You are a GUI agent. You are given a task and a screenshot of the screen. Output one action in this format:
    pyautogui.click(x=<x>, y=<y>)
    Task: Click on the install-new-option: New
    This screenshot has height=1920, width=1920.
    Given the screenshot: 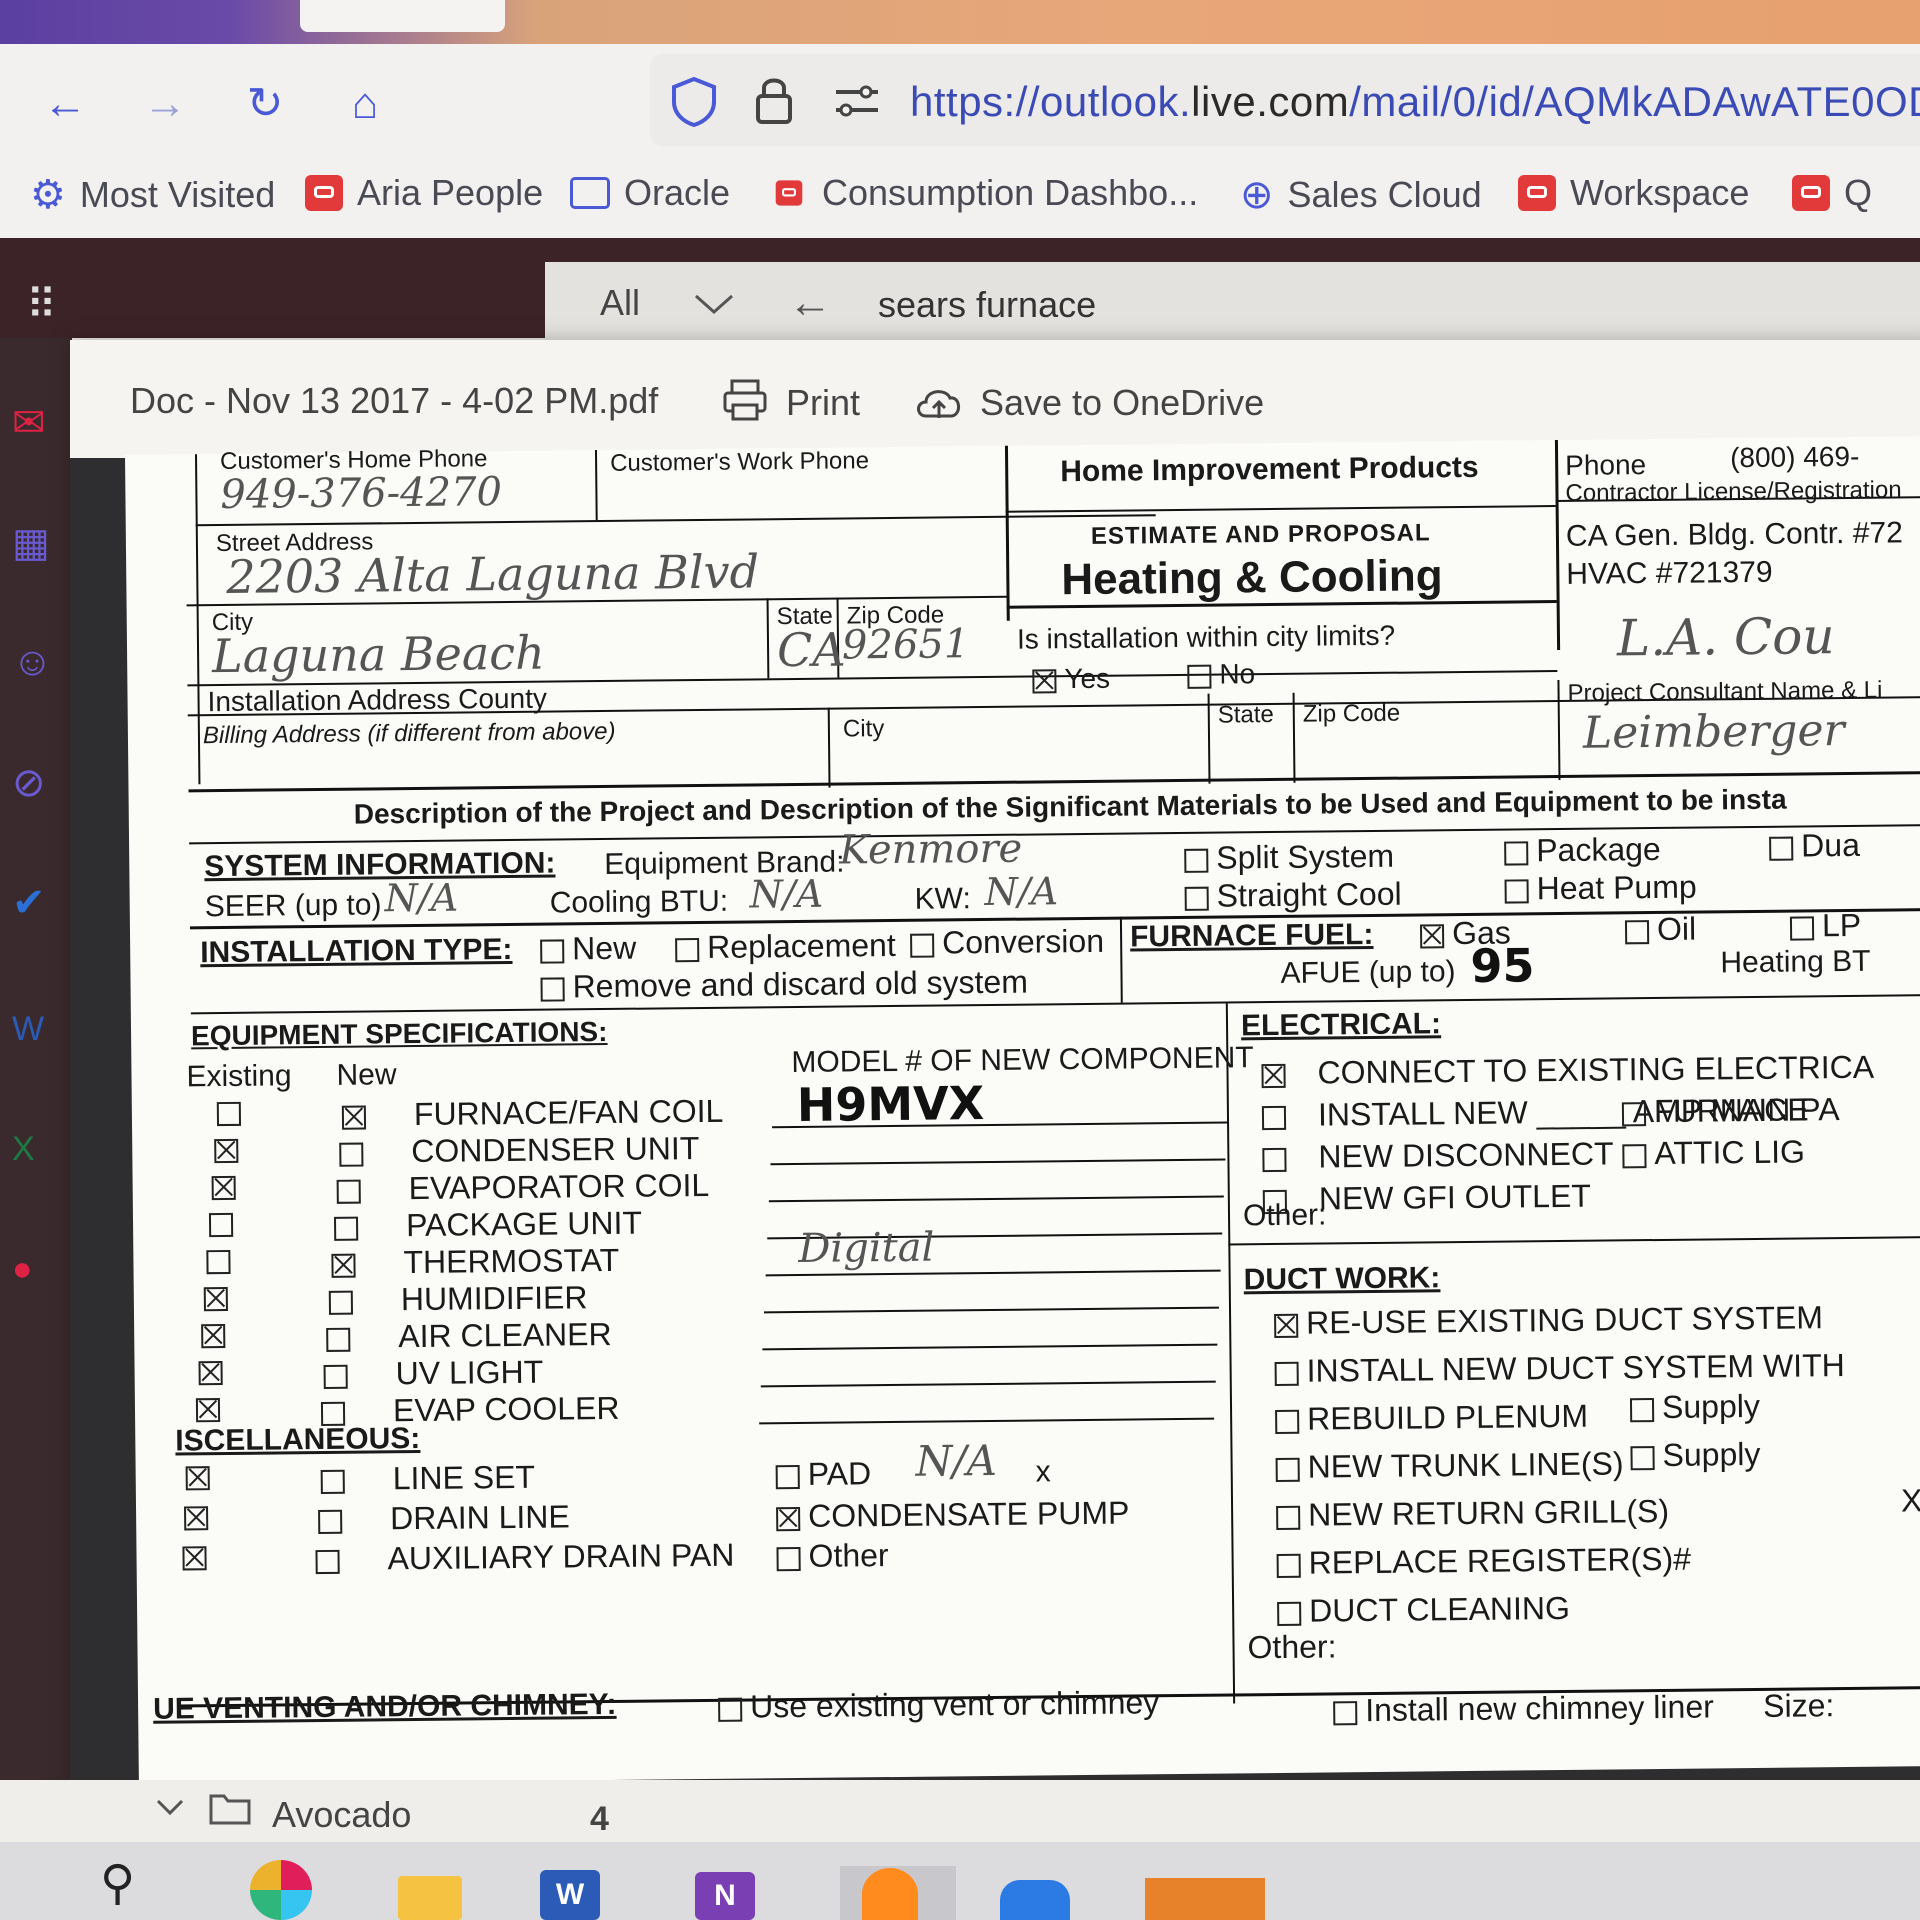 What is the action you would take?
    pyautogui.click(x=588, y=949)
    